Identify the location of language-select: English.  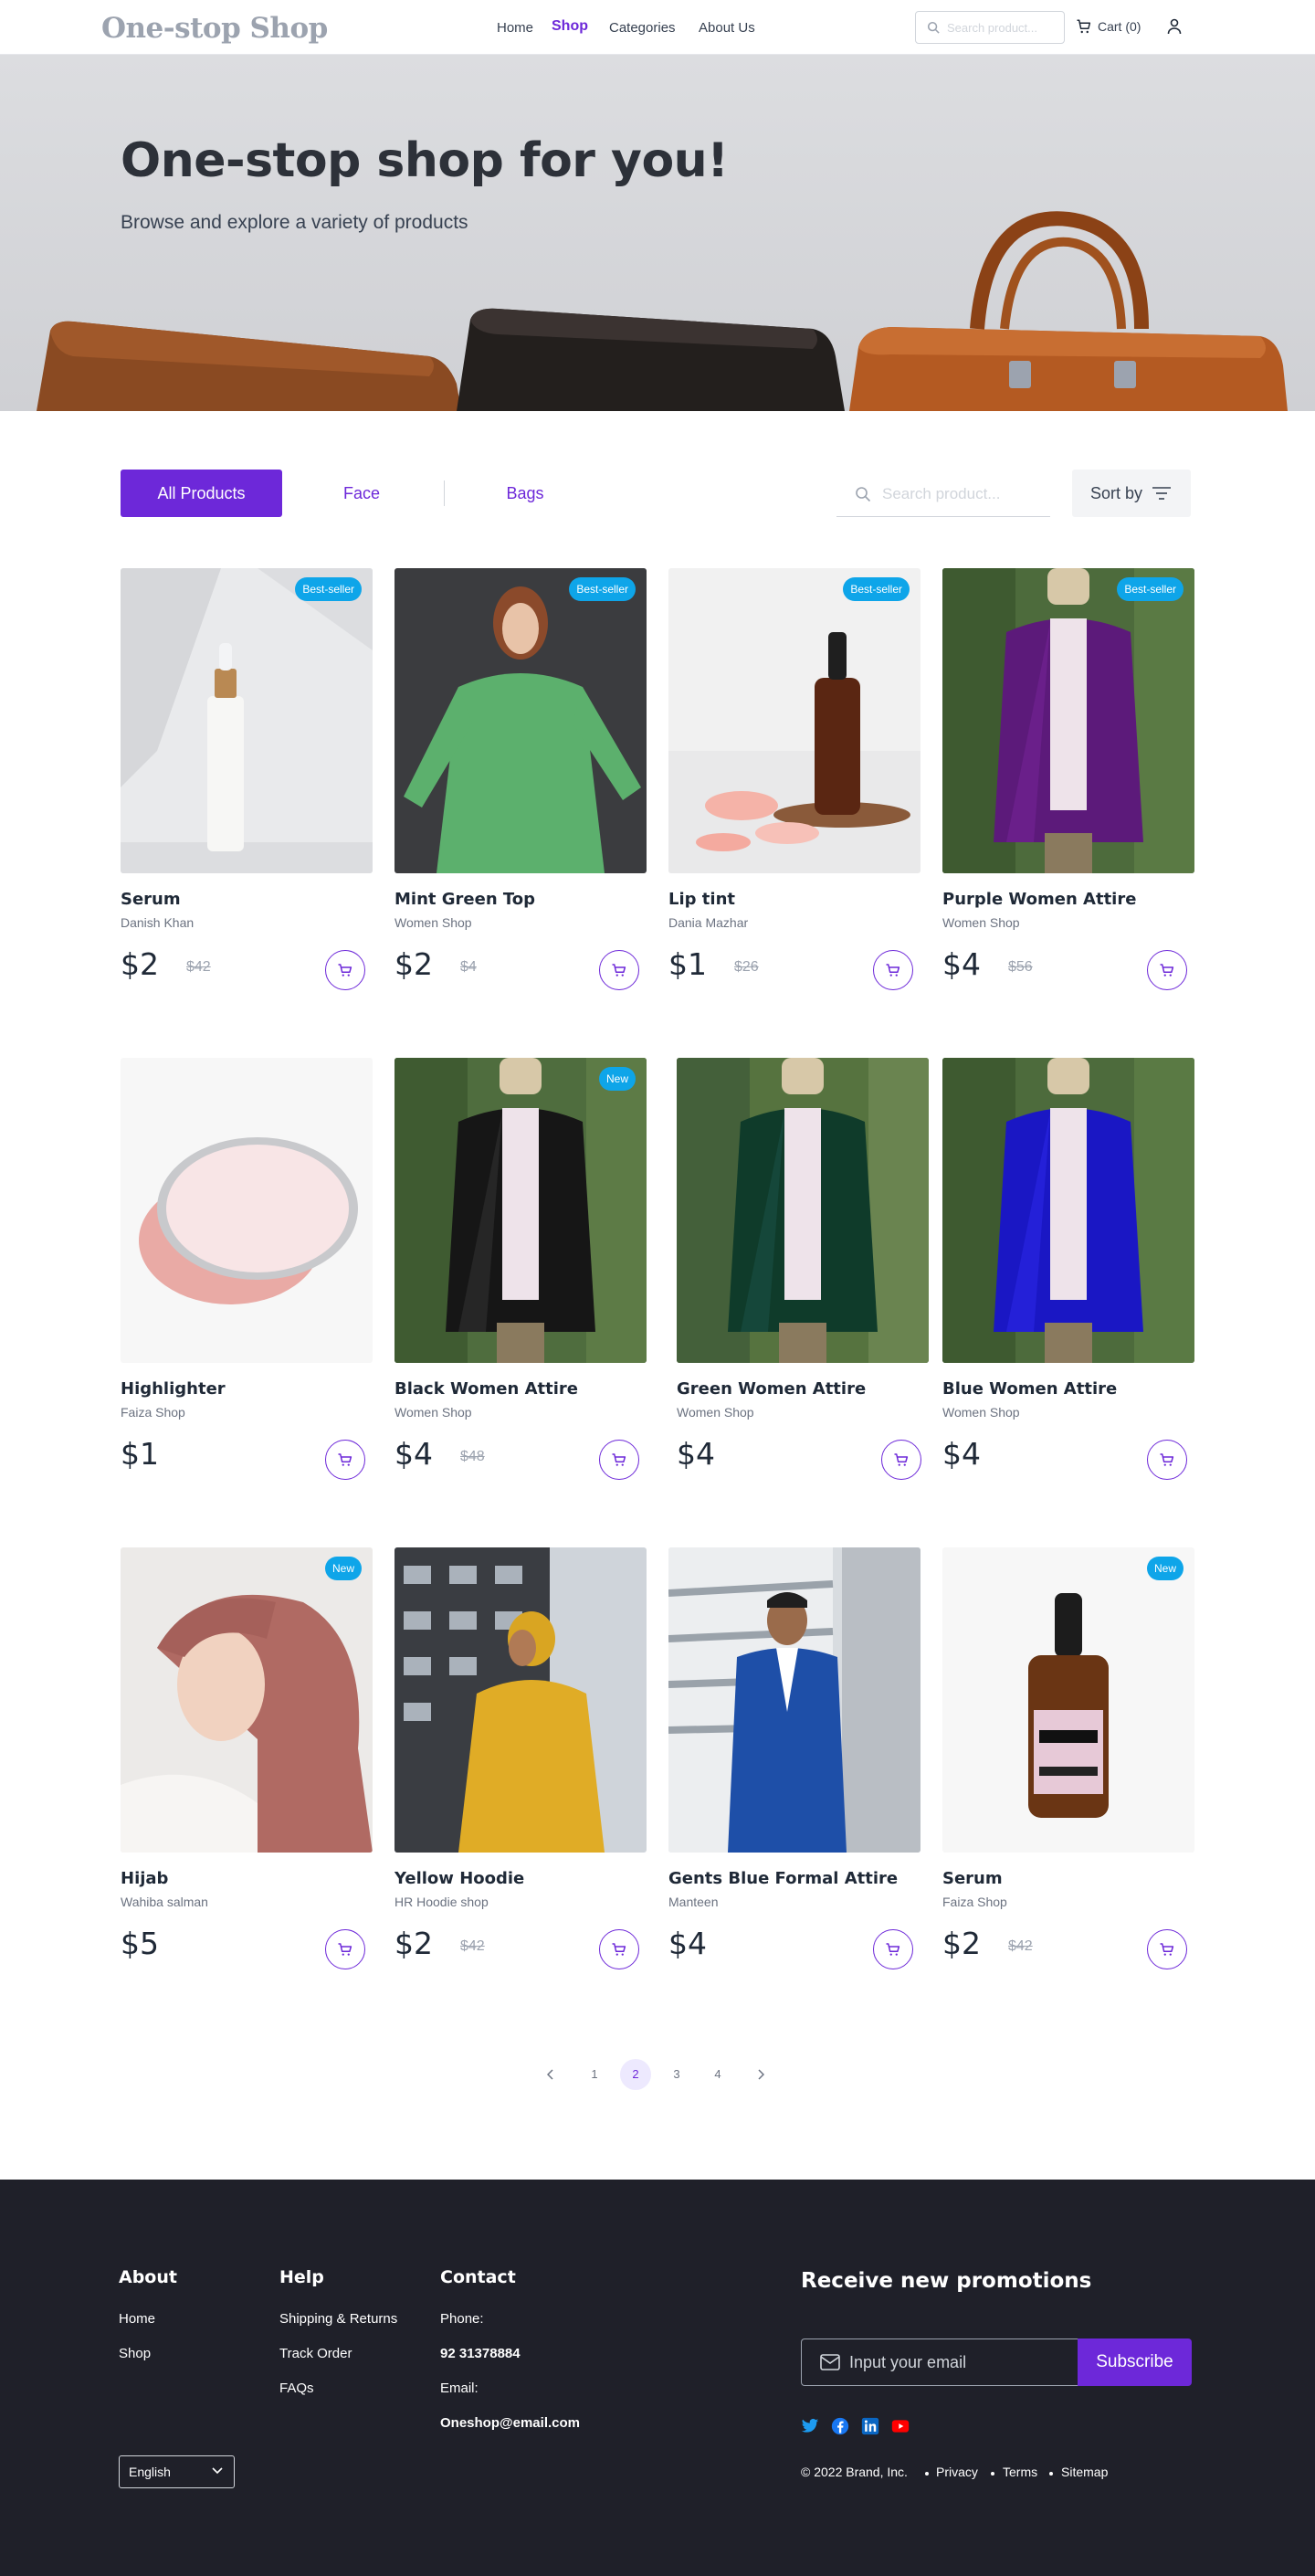
(177, 2471).